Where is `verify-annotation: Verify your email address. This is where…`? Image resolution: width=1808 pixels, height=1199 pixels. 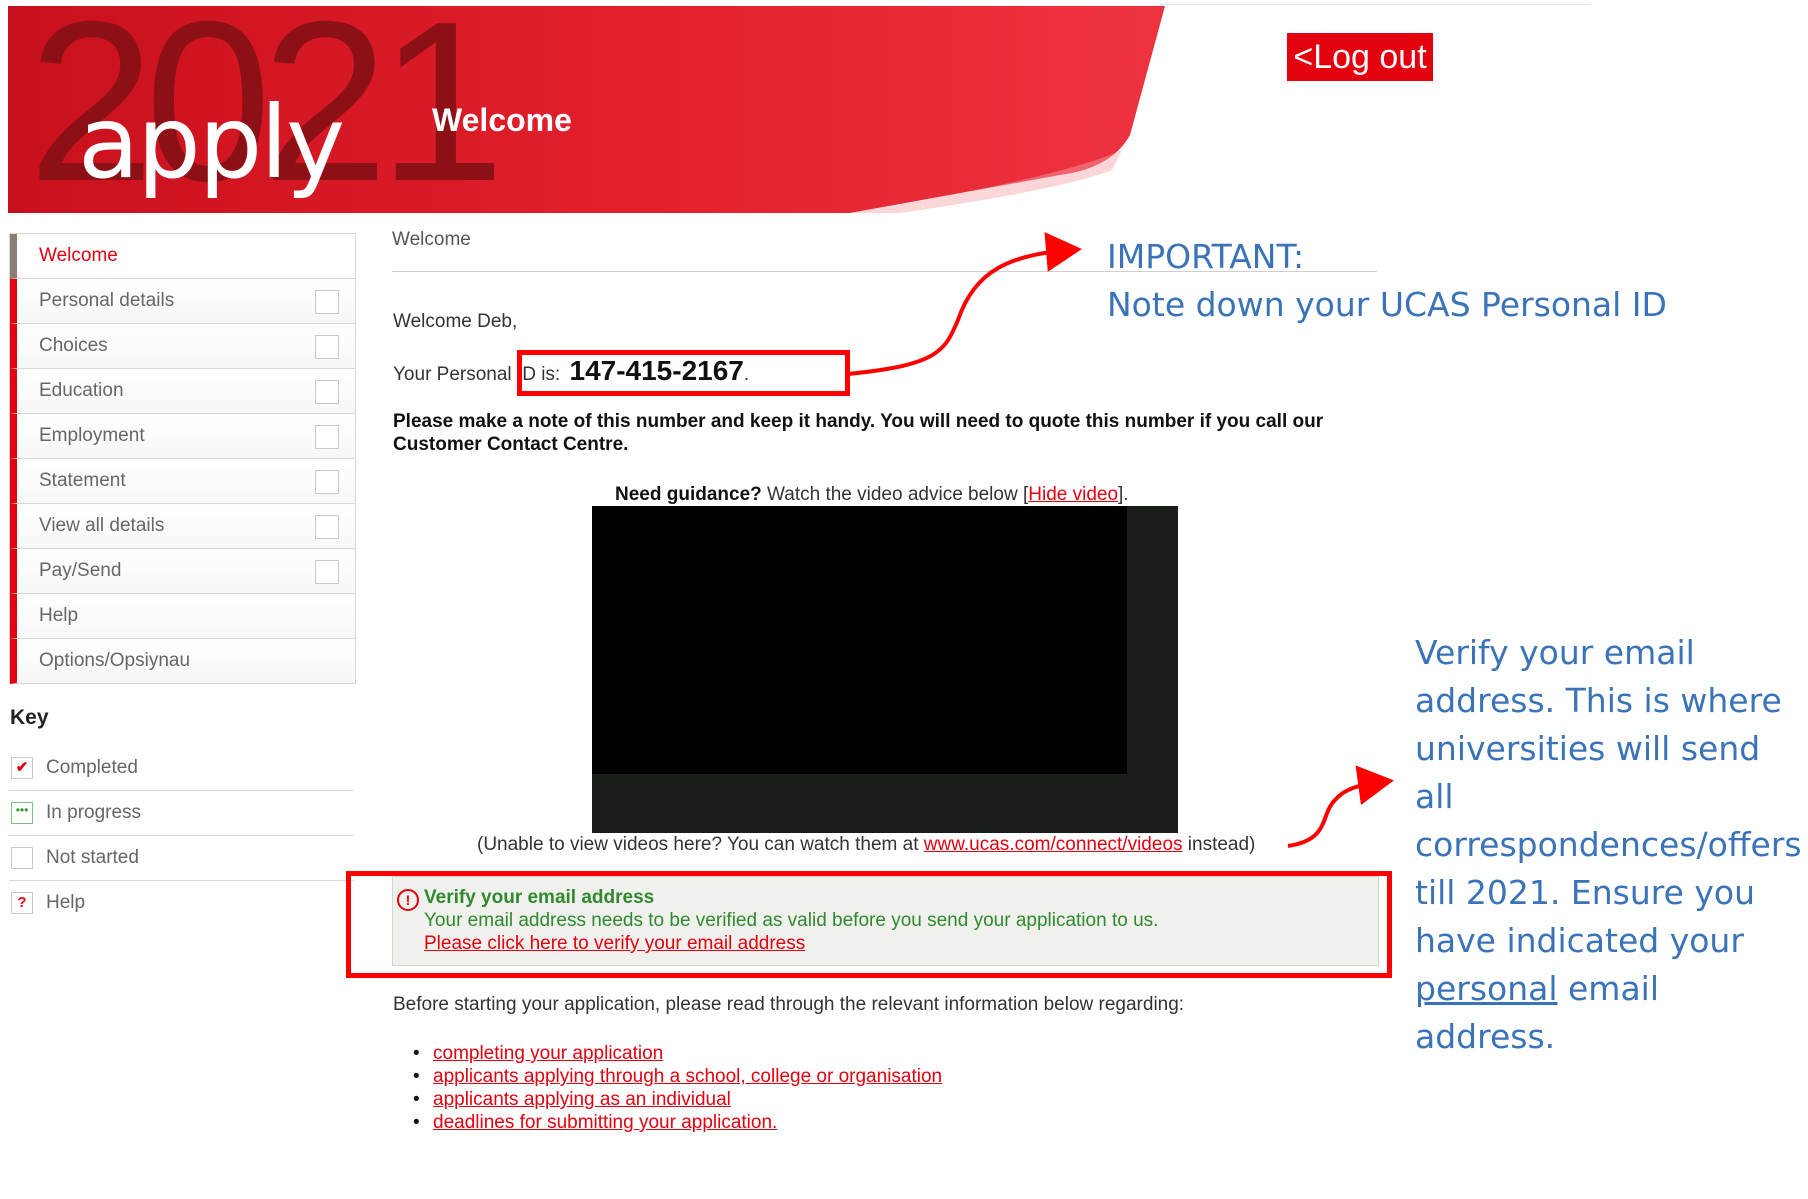 verify-annotation: Verify your email address. This is where… is located at coordinates (1610, 845).